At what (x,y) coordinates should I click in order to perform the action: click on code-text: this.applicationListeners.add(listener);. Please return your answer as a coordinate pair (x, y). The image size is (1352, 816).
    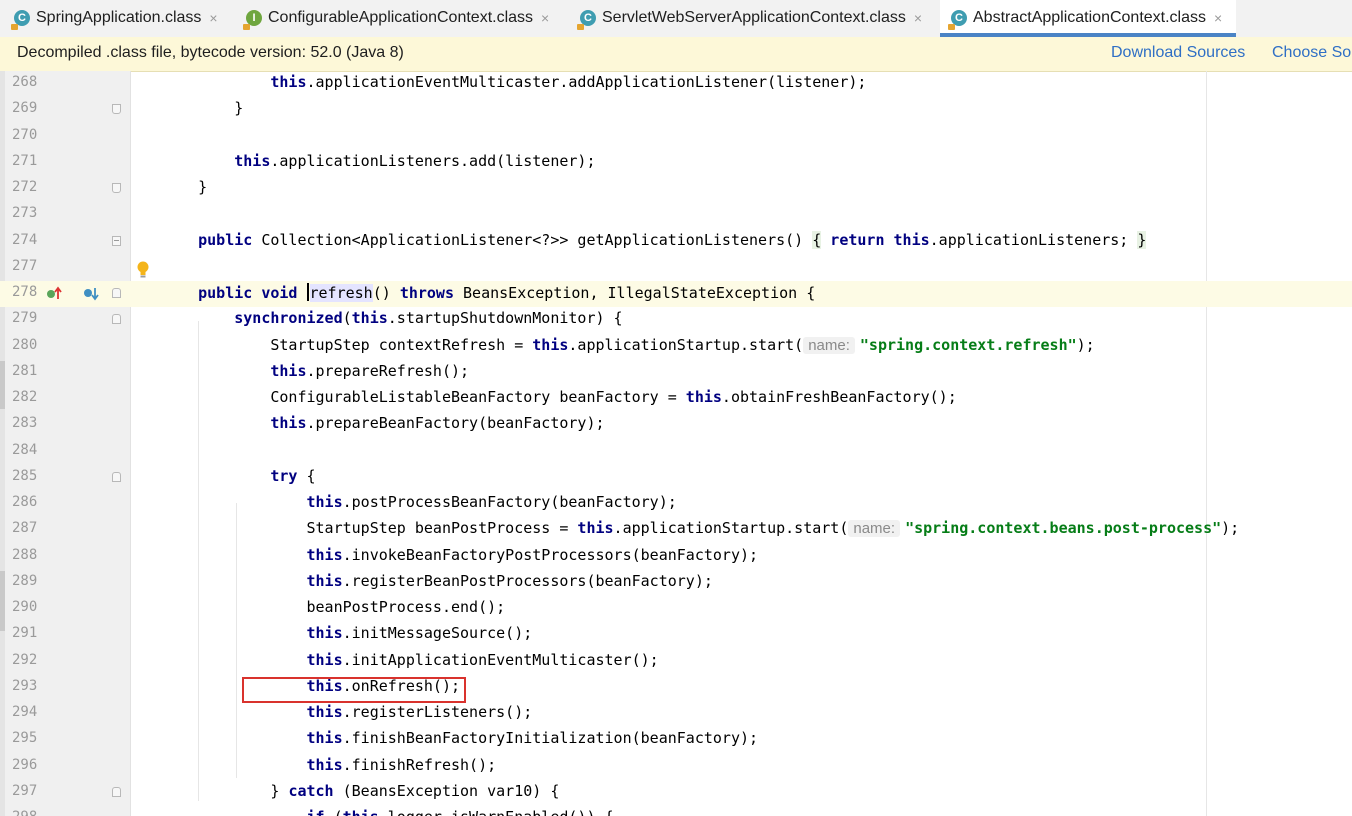
    Looking at the image, I should click on (378, 161).